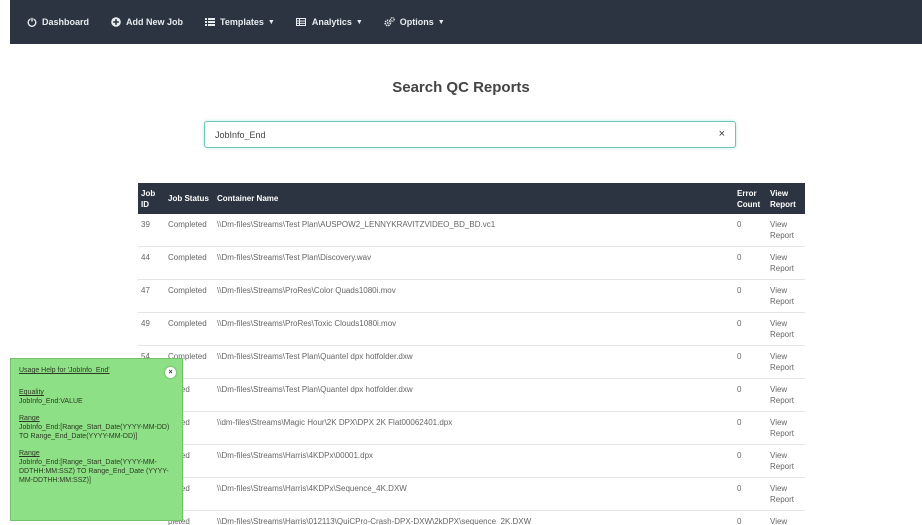  What do you see at coordinates (66, 22) in the screenshot?
I see `nav-dashboard-label: Dashboard` at bounding box center [66, 22].